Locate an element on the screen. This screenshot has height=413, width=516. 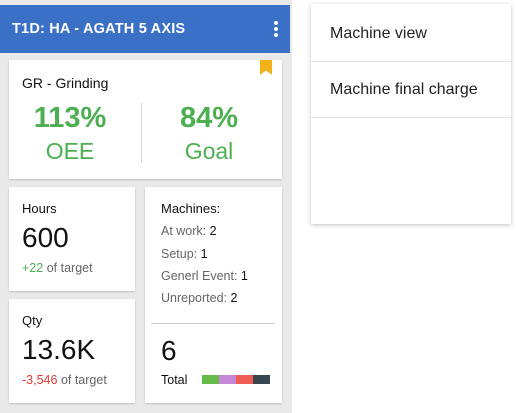
machines-total-label: Total is located at coordinates (174, 380).